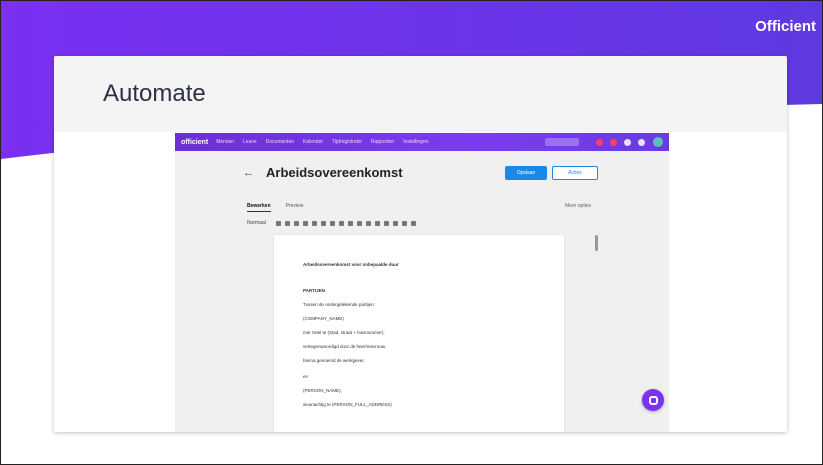 The height and width of the screenshot is (465, 823). I want to click on notification-icon, so click(599, 142).